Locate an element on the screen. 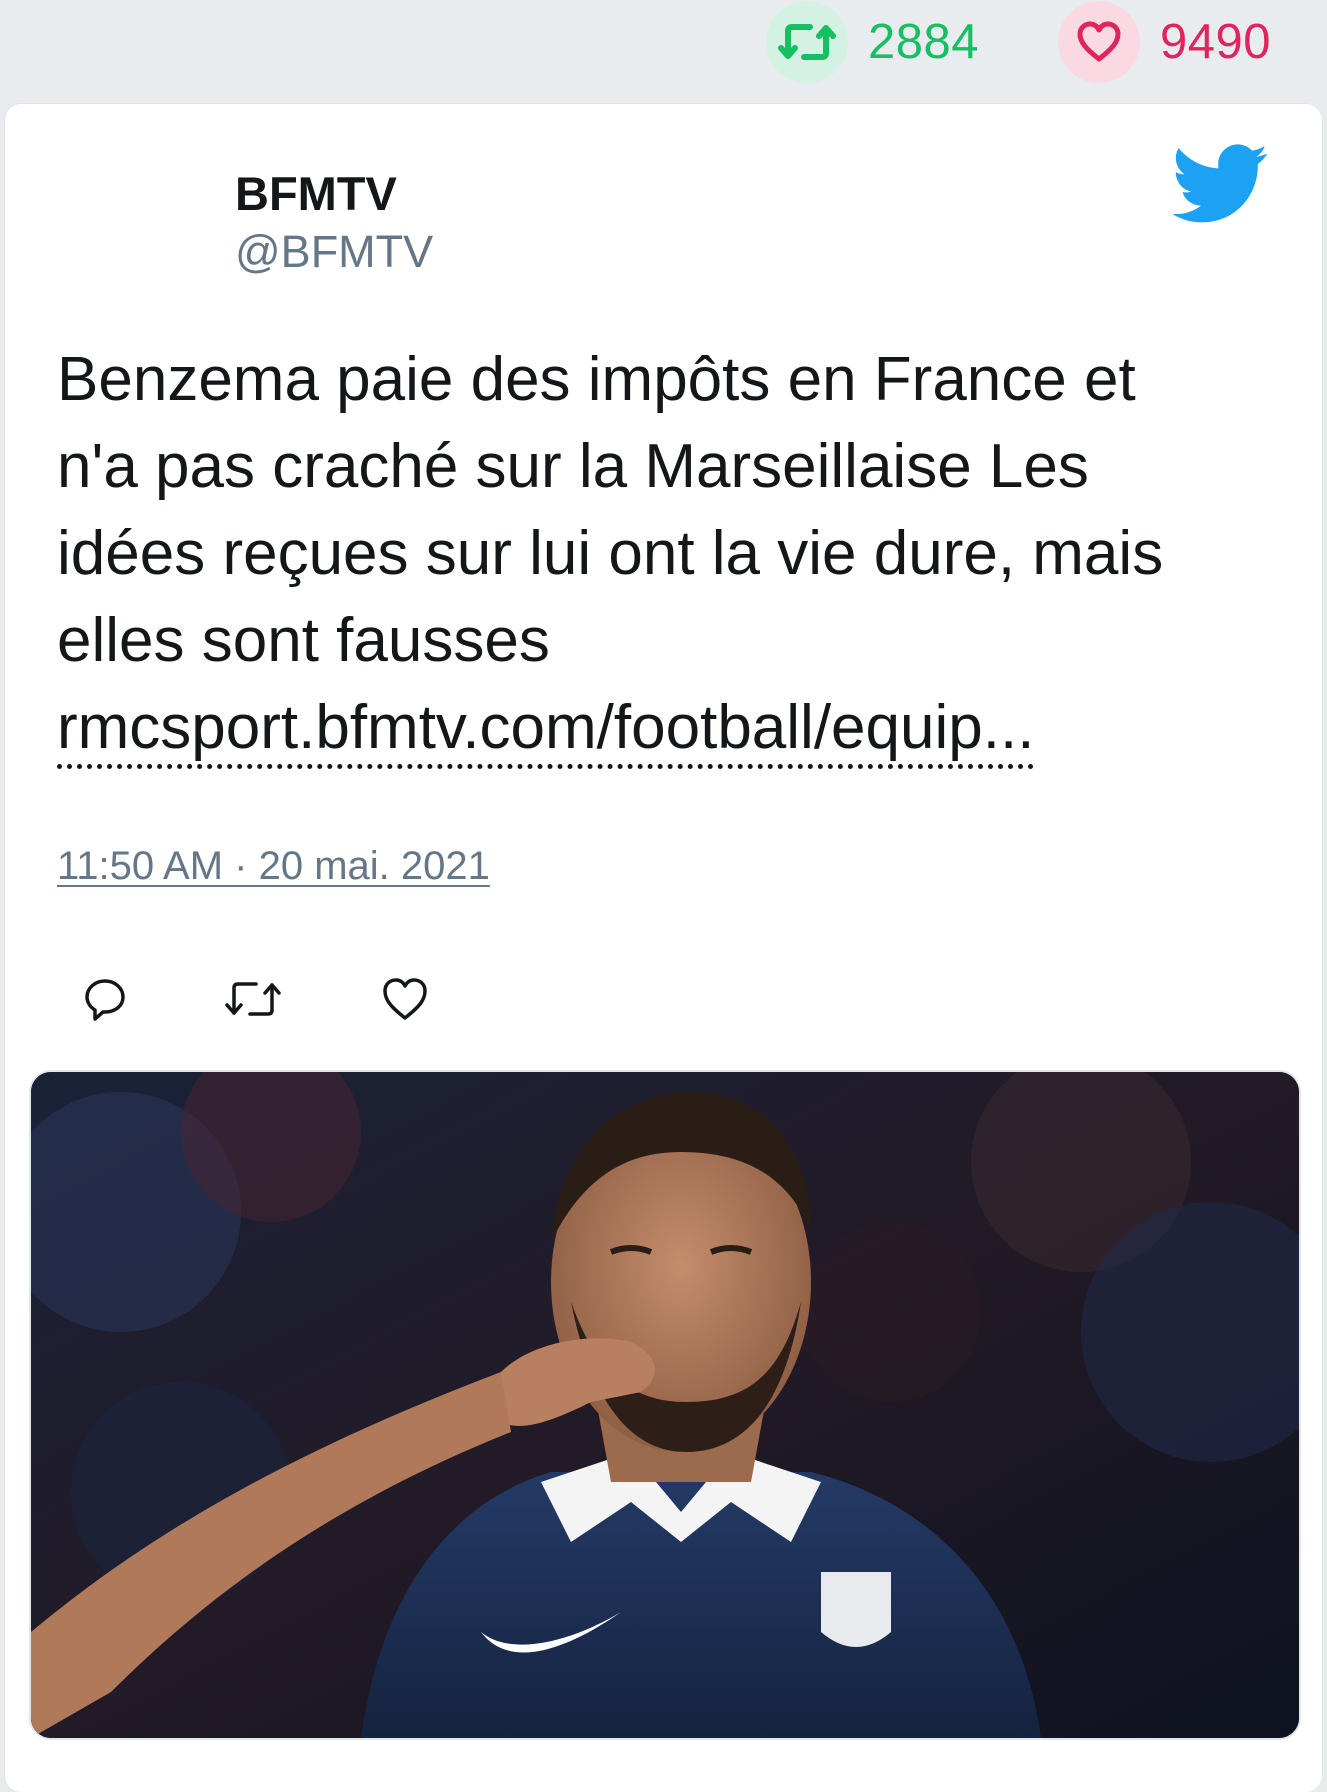  tweet-text-line: elles sont fausses is located at coordinates (303, 640).